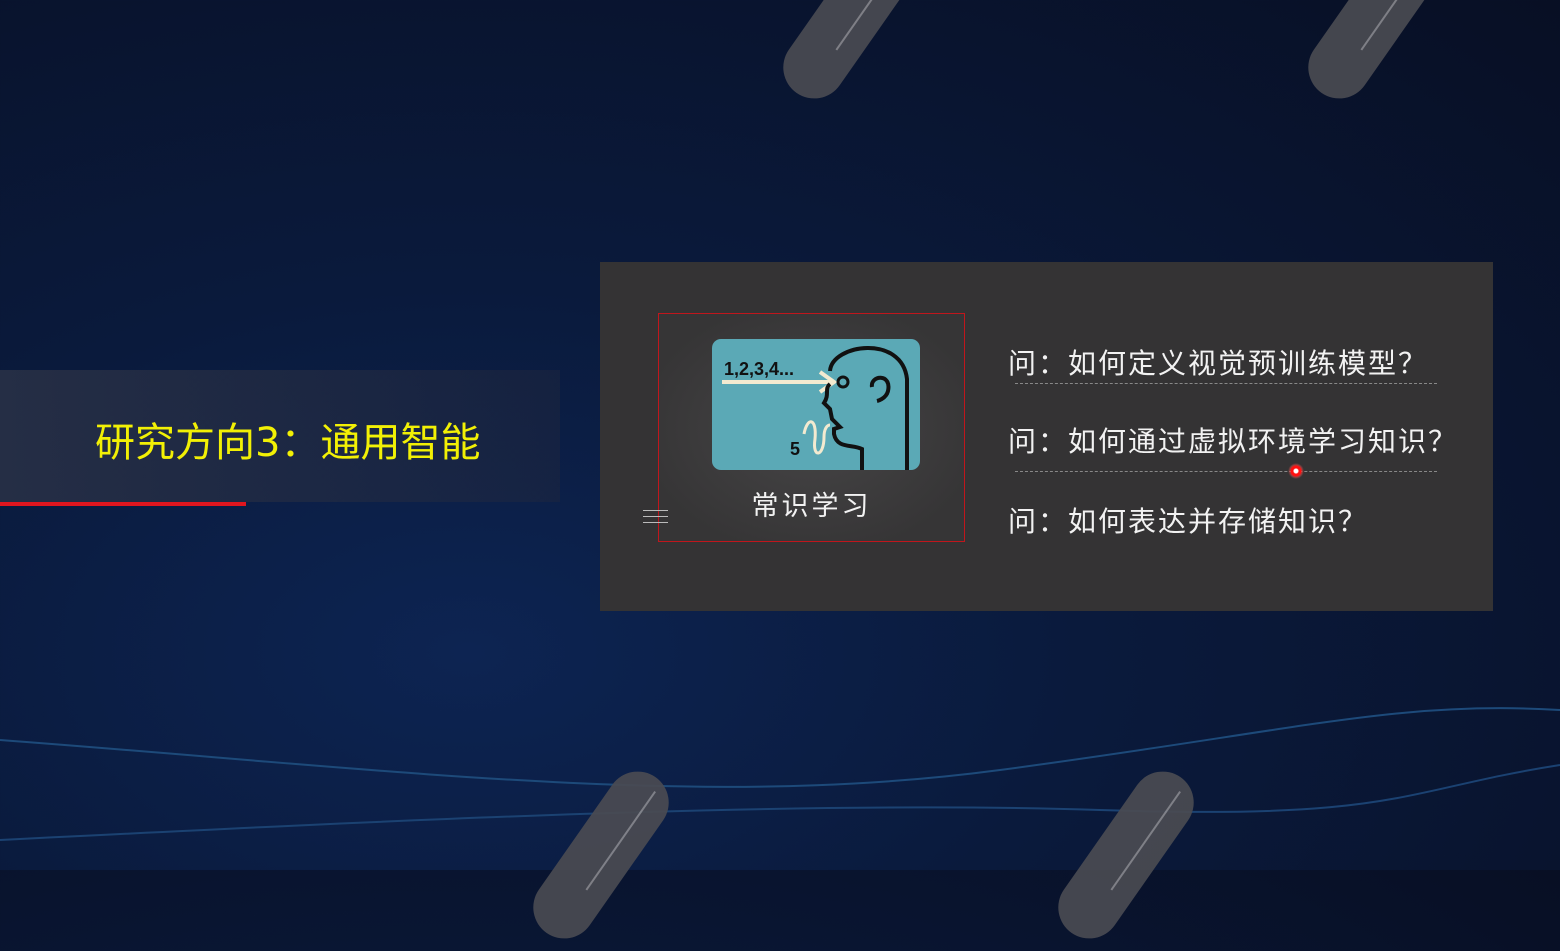  Describe the element at coordinates (816, 404) in the screenshot. I see `head-thinking-icon: 1,2,3,4... 5` at that location.